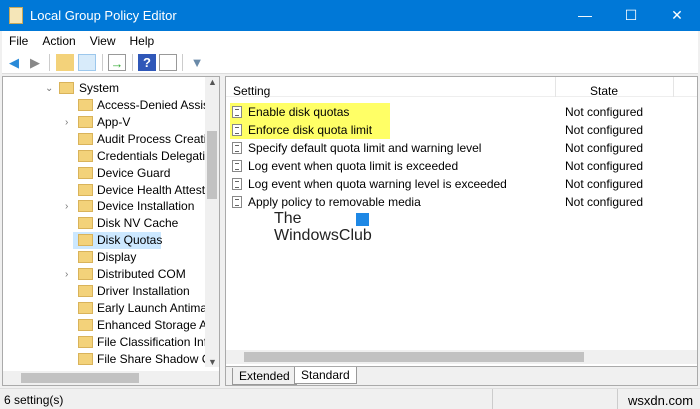  I want to click on menu-file: File, so click(18, 41).